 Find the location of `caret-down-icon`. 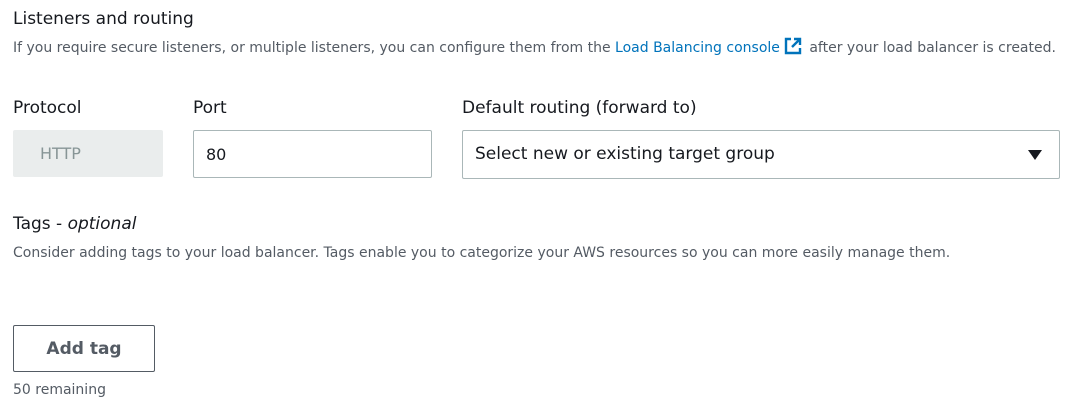

caret-down-icon is located at coordinates (1035, 155).